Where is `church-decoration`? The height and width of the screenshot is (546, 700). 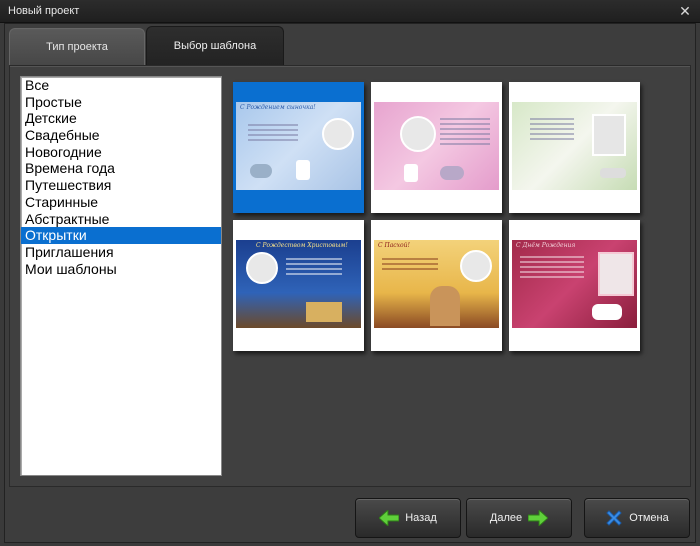 church-decoration is located at coordinates (324, 312).